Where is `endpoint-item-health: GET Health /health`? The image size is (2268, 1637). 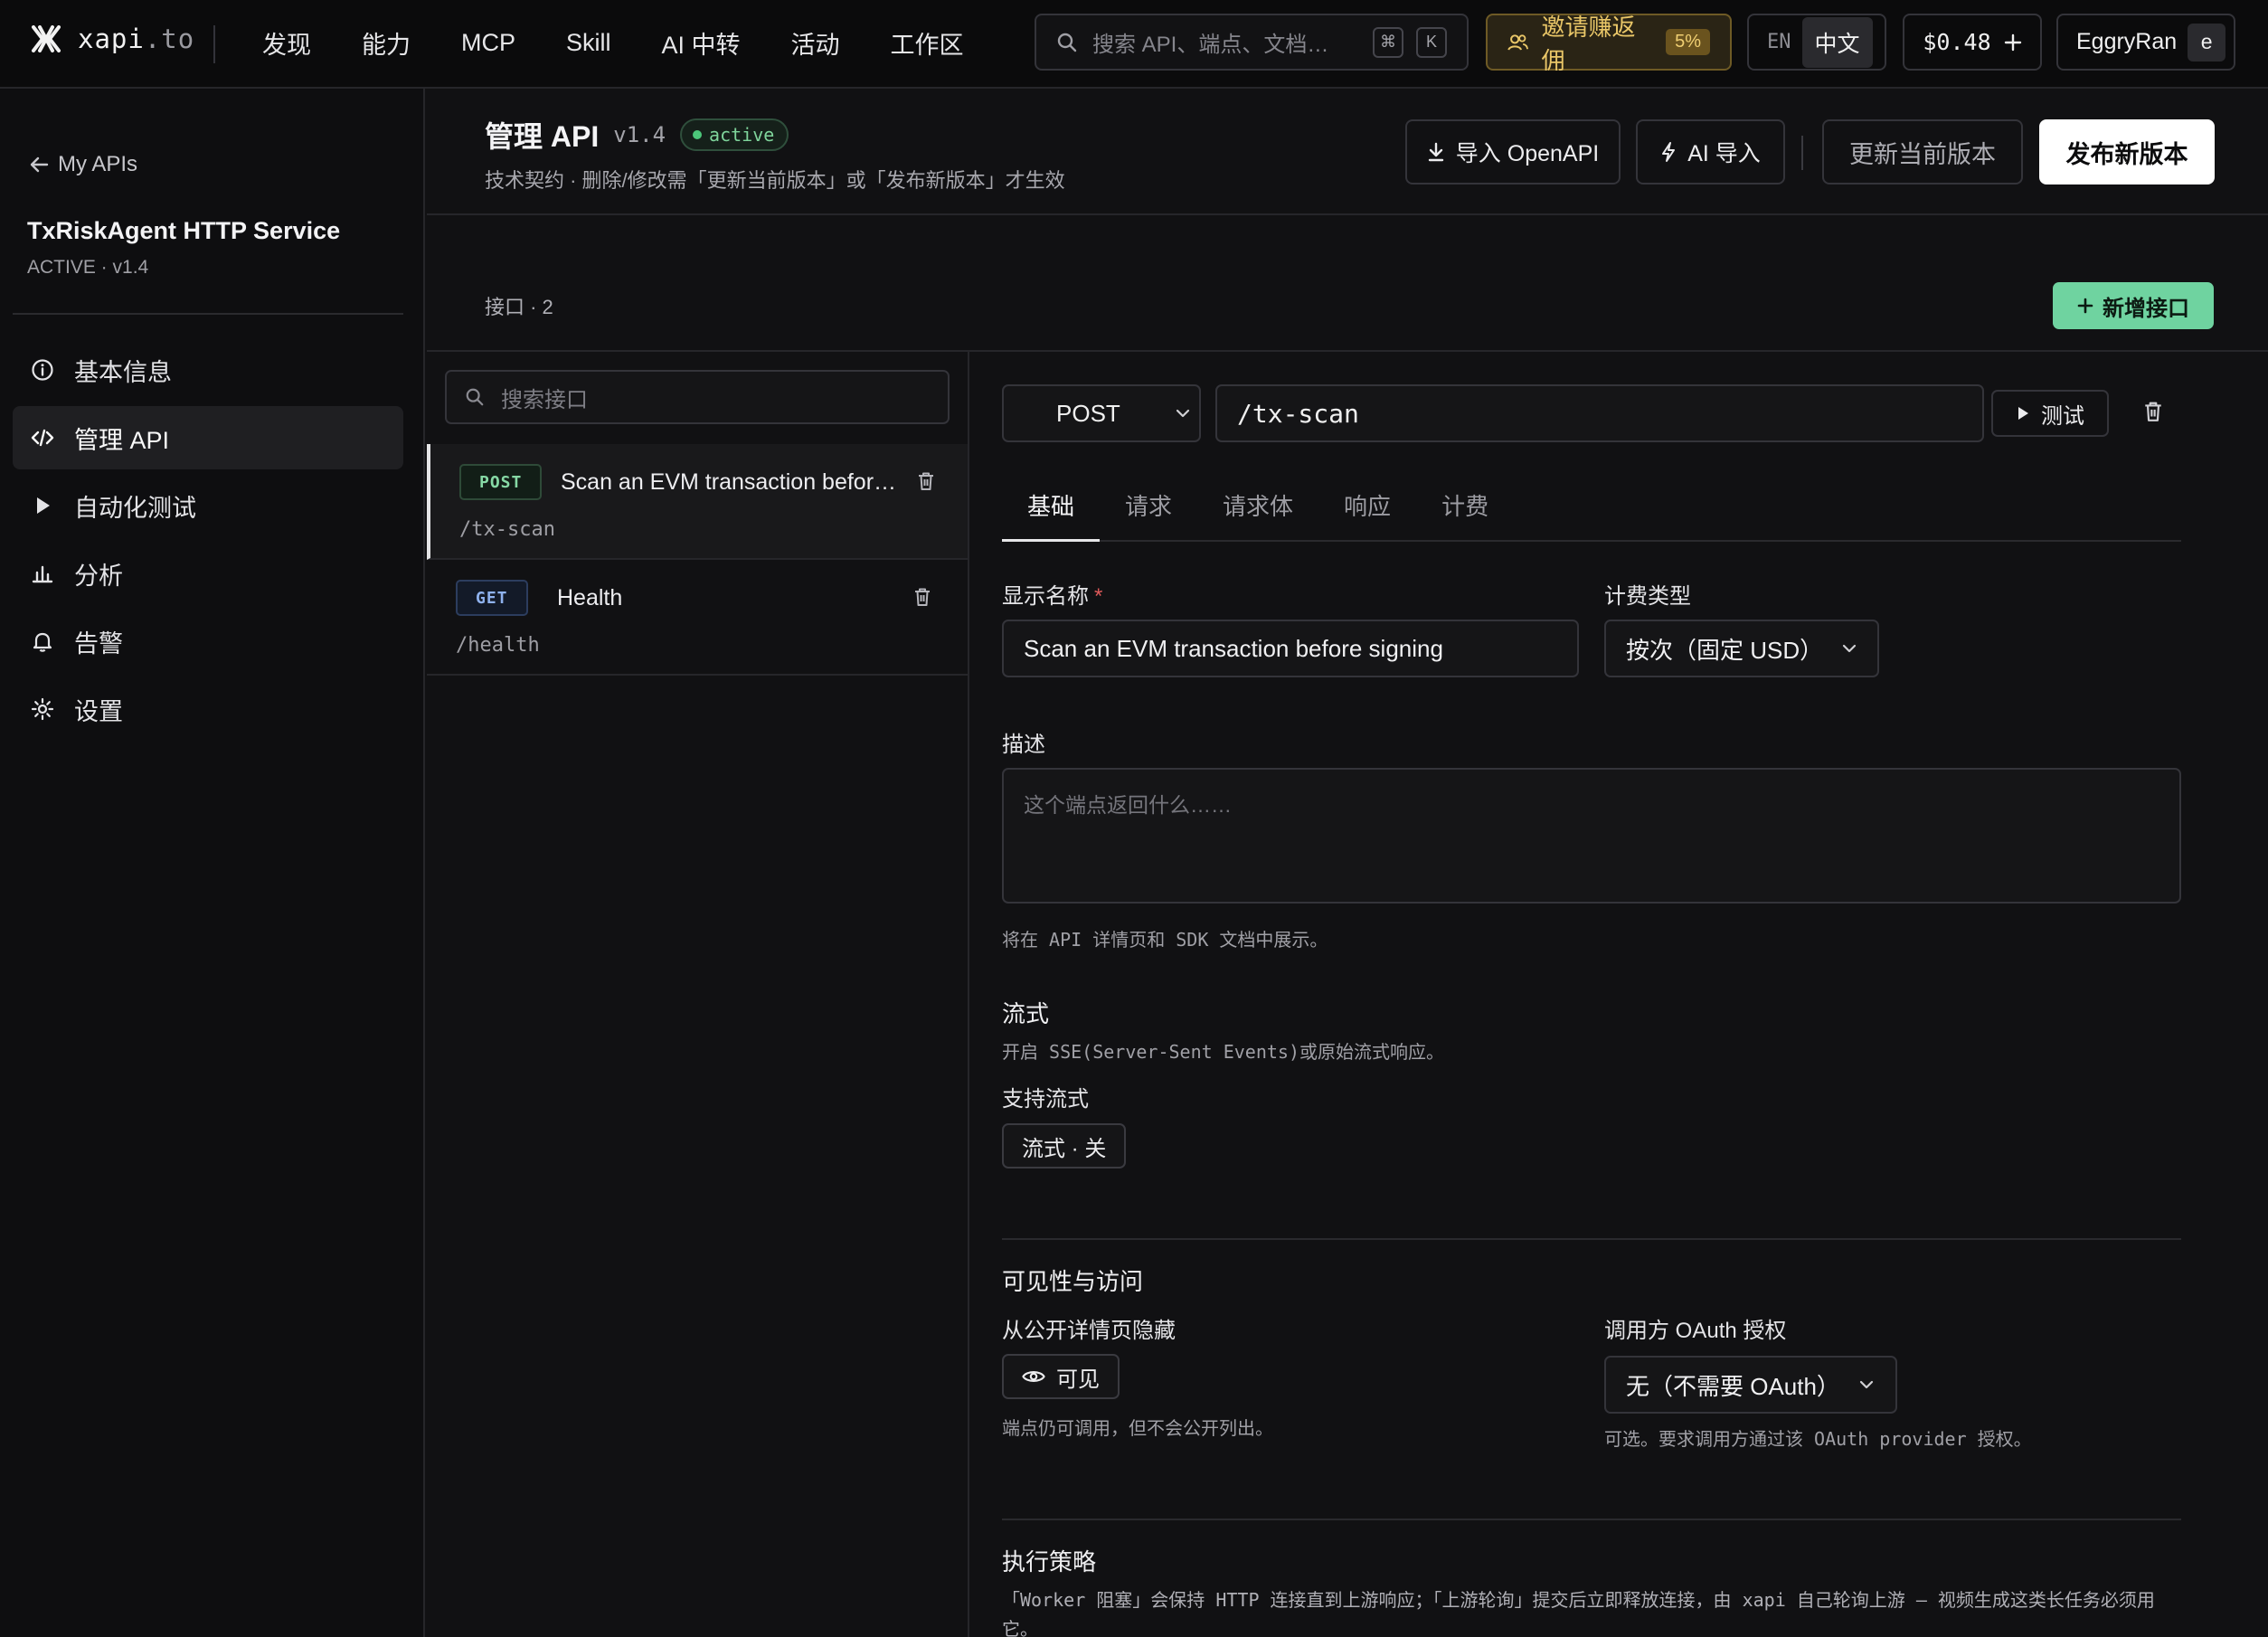 endpoint-item-health: GET Health /health is located at coordinates (697, 618).